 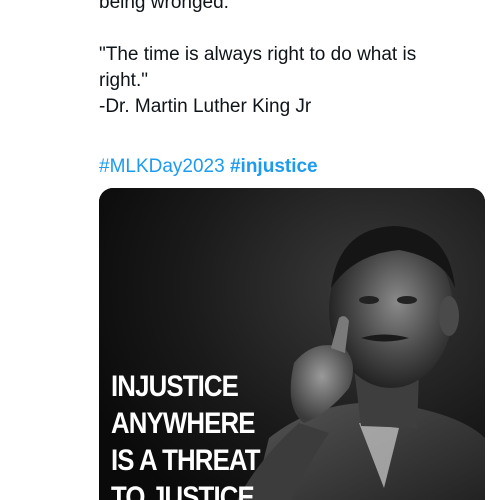 I want to click on overlay-line: INJUSTICE, so click(x=175, y=386).